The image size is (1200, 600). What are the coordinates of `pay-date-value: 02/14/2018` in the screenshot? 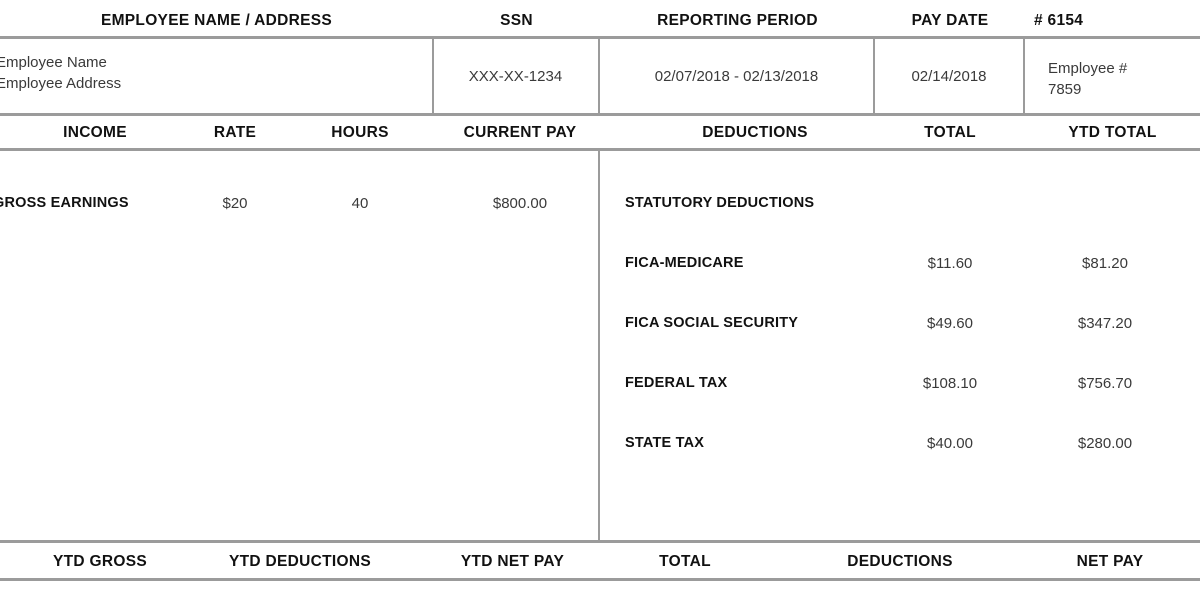 It's located at (949, 76).